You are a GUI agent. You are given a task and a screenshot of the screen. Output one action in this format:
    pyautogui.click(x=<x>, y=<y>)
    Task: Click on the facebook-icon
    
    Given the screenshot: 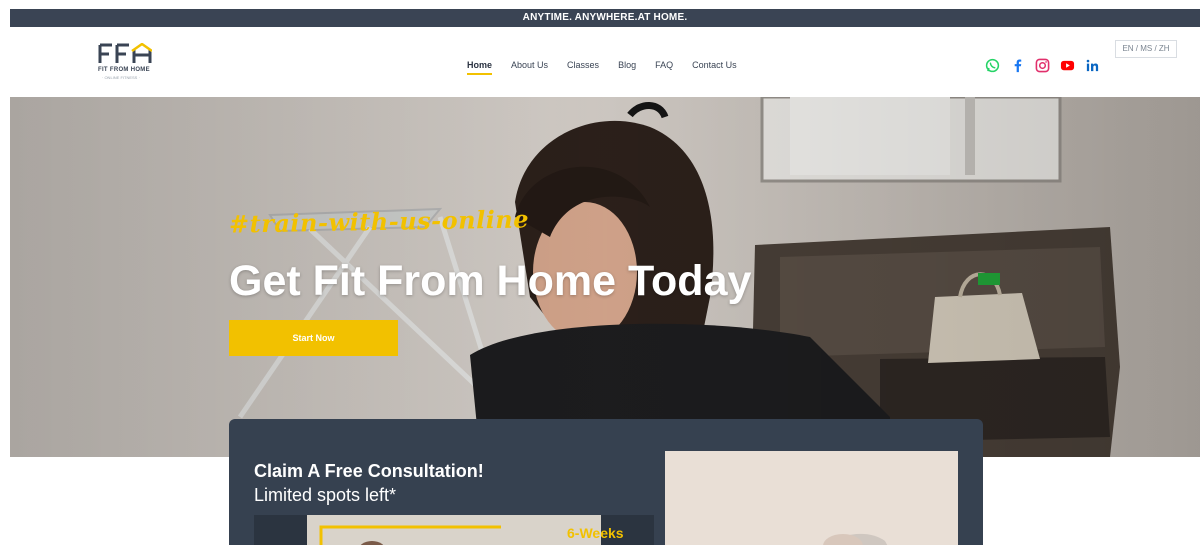 What is the action you would take?
    pyautogui.click(x=1017, y=65)
    